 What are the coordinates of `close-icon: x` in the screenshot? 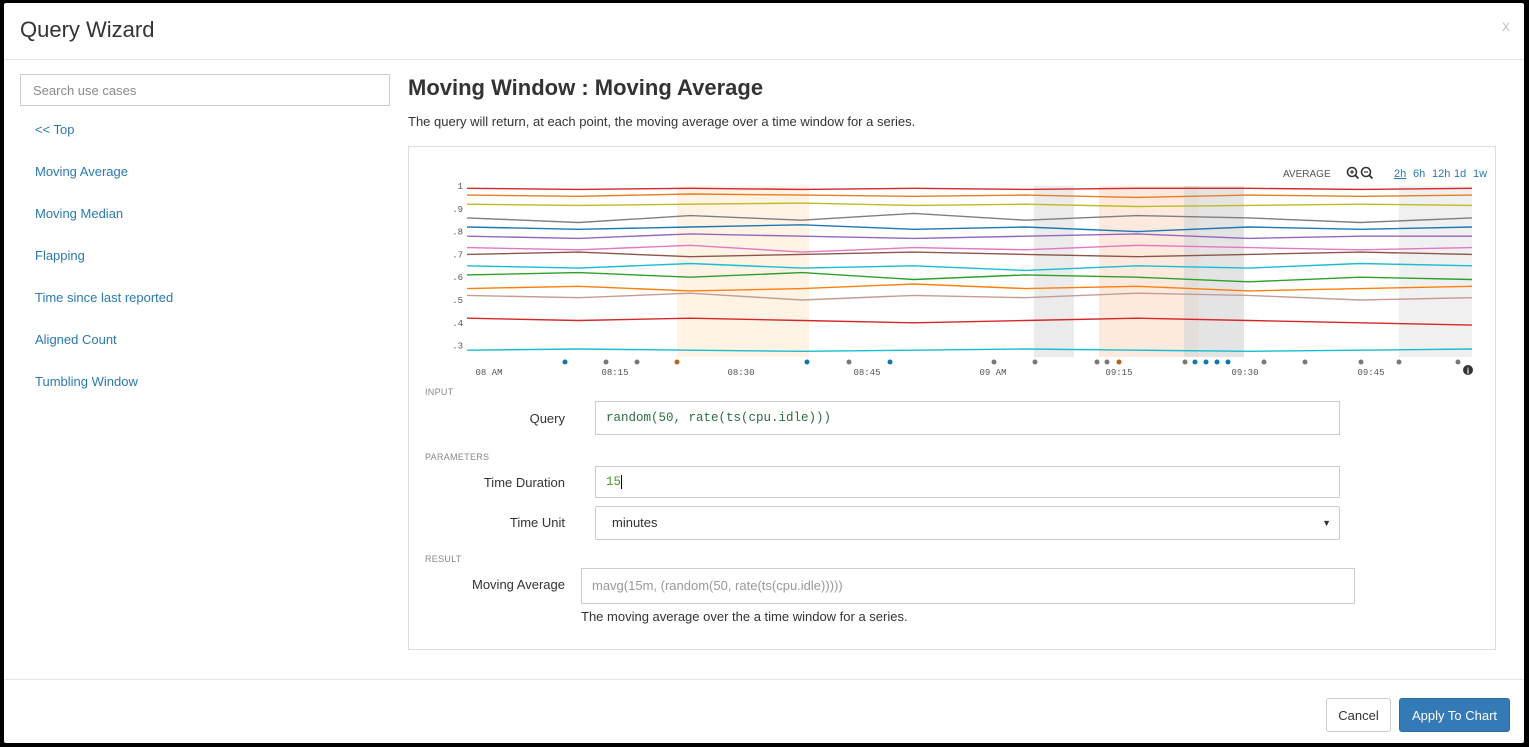 It's located at (1506, 27).